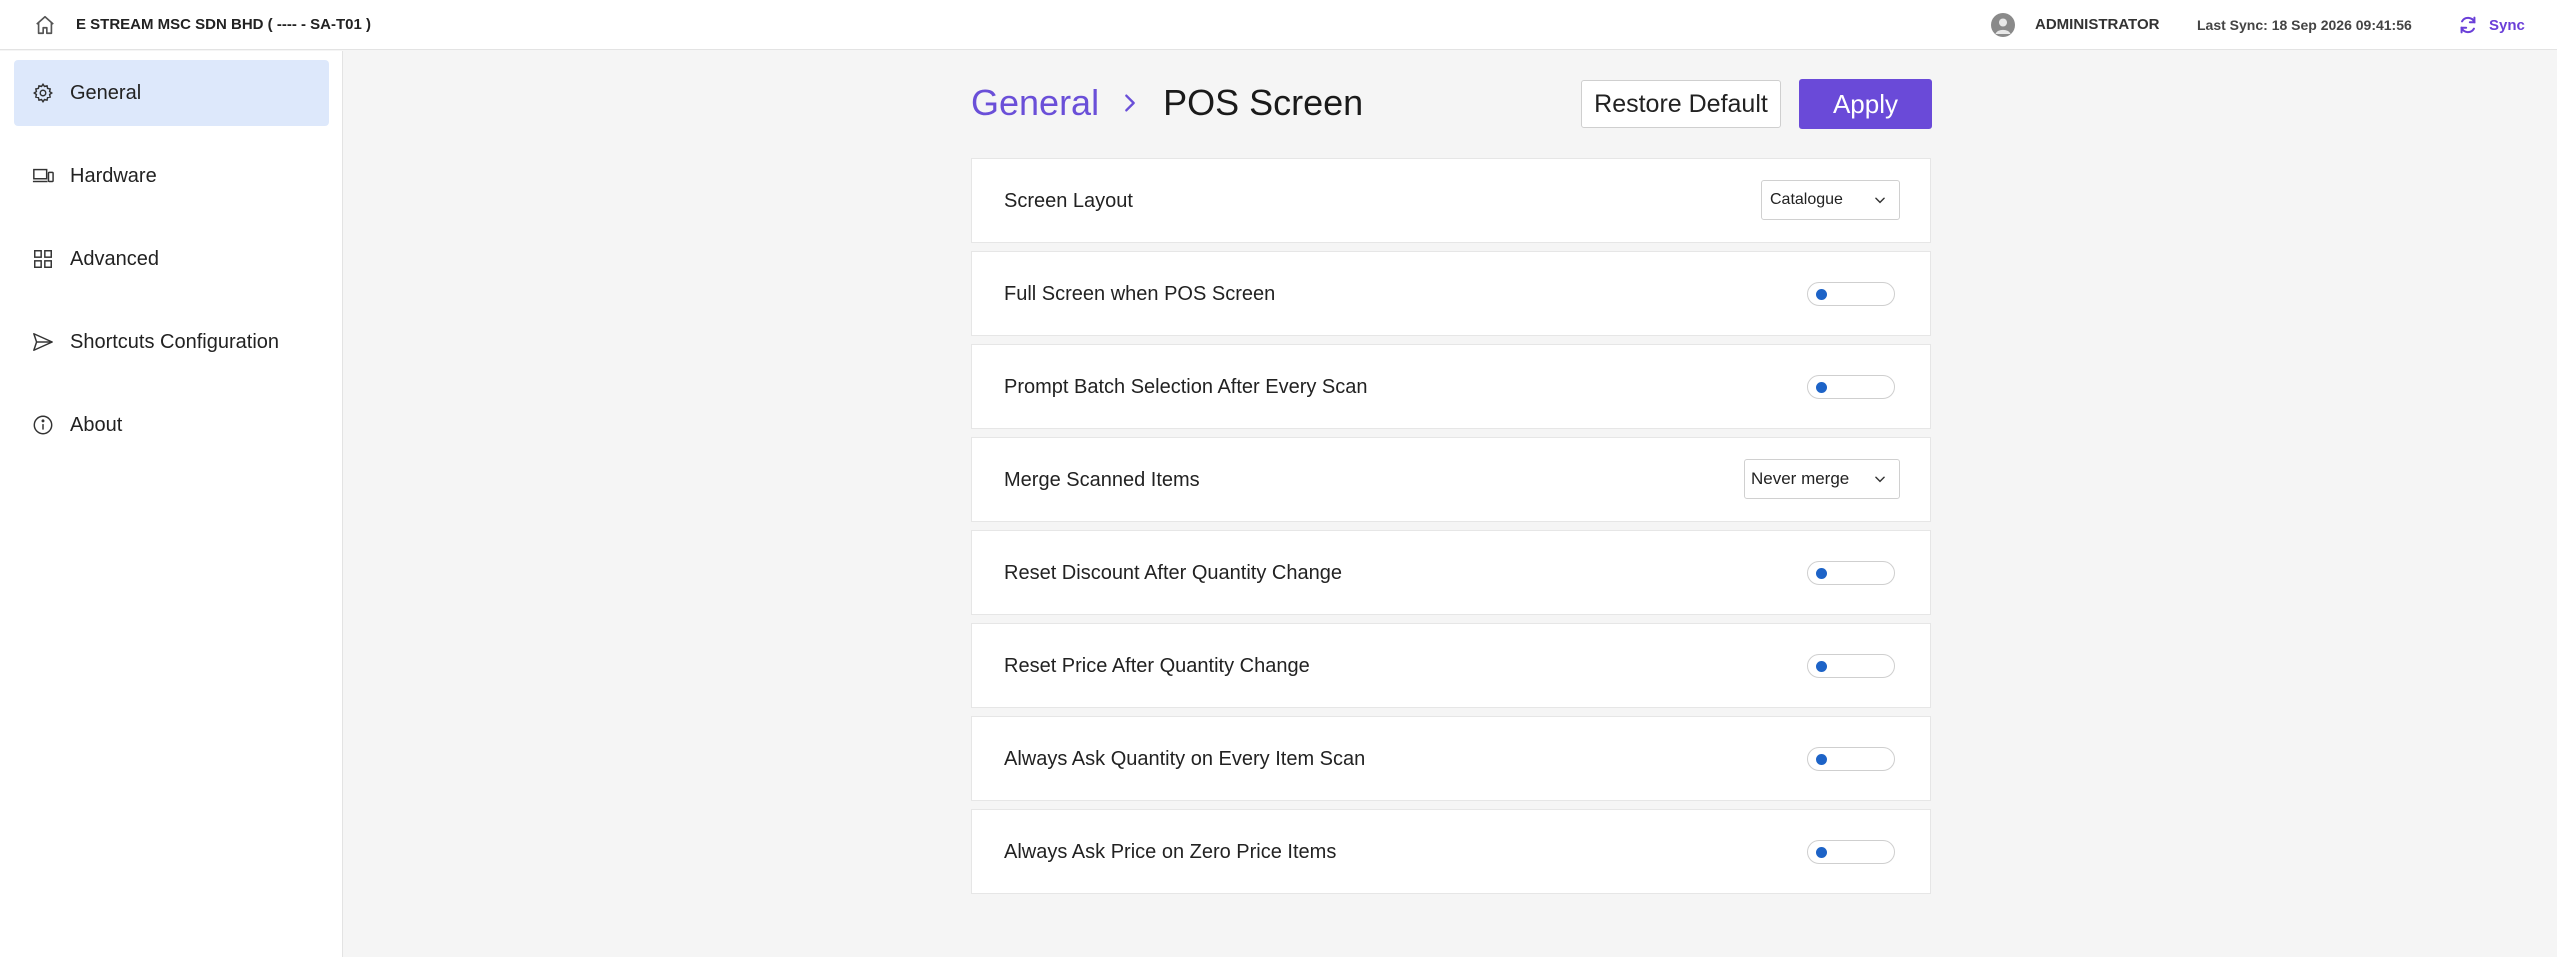 The image size is (2557, 957). Describe the element at coordinates (113, 175) in the screenshot. I see `sidebar-item-label: Hardware` at that location.